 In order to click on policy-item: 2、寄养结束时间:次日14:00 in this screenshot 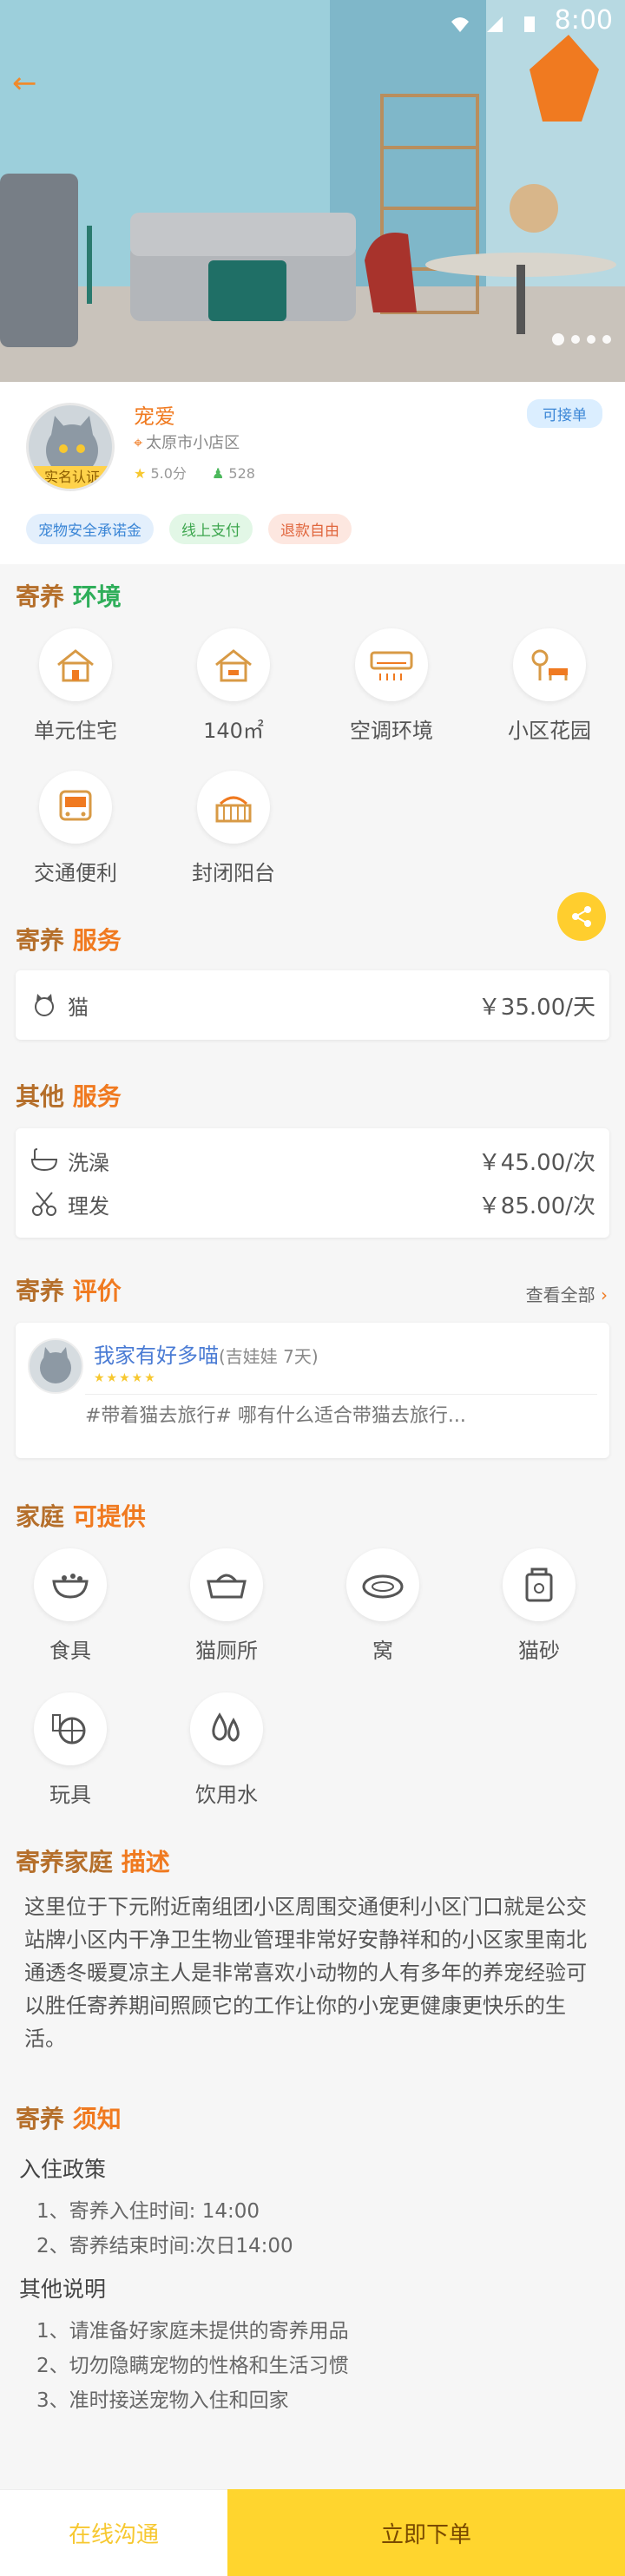, I will do `click(164, 2246)`.